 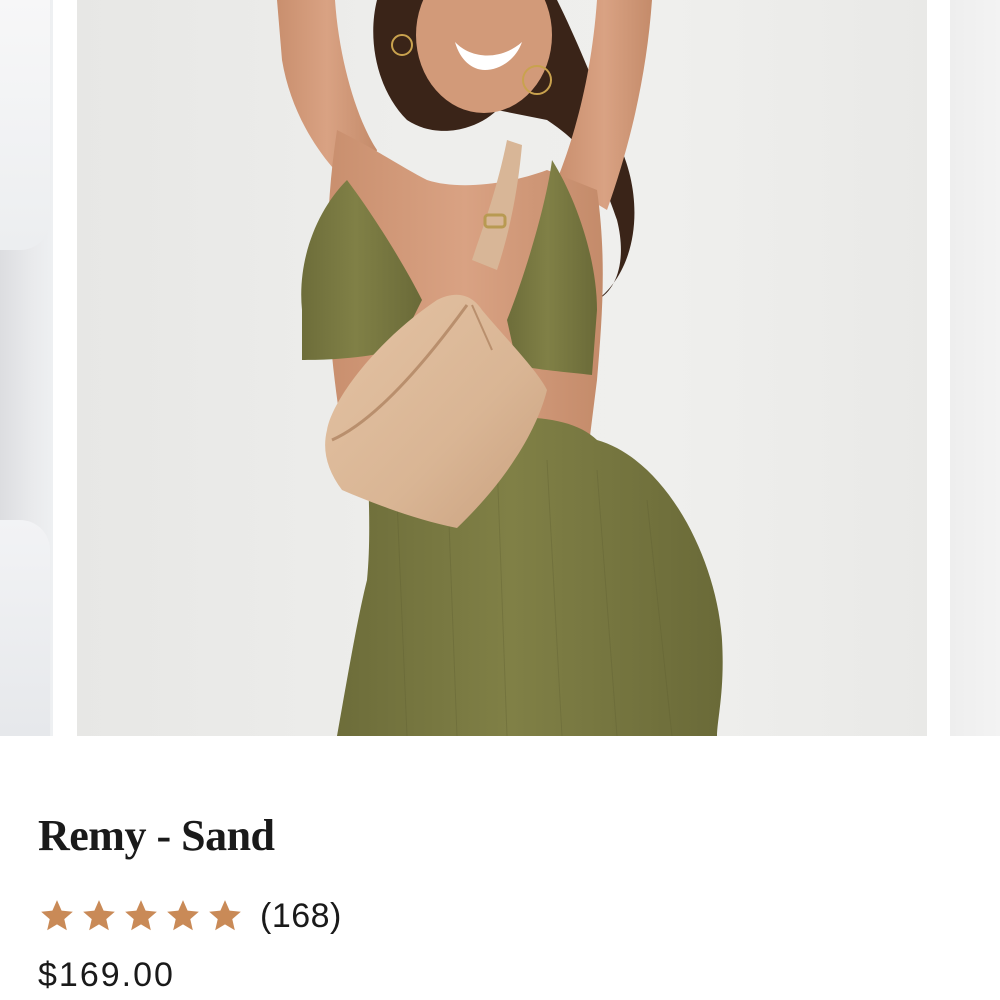 I want to click on previous-slide-fabric, so click(x=25, y=628).